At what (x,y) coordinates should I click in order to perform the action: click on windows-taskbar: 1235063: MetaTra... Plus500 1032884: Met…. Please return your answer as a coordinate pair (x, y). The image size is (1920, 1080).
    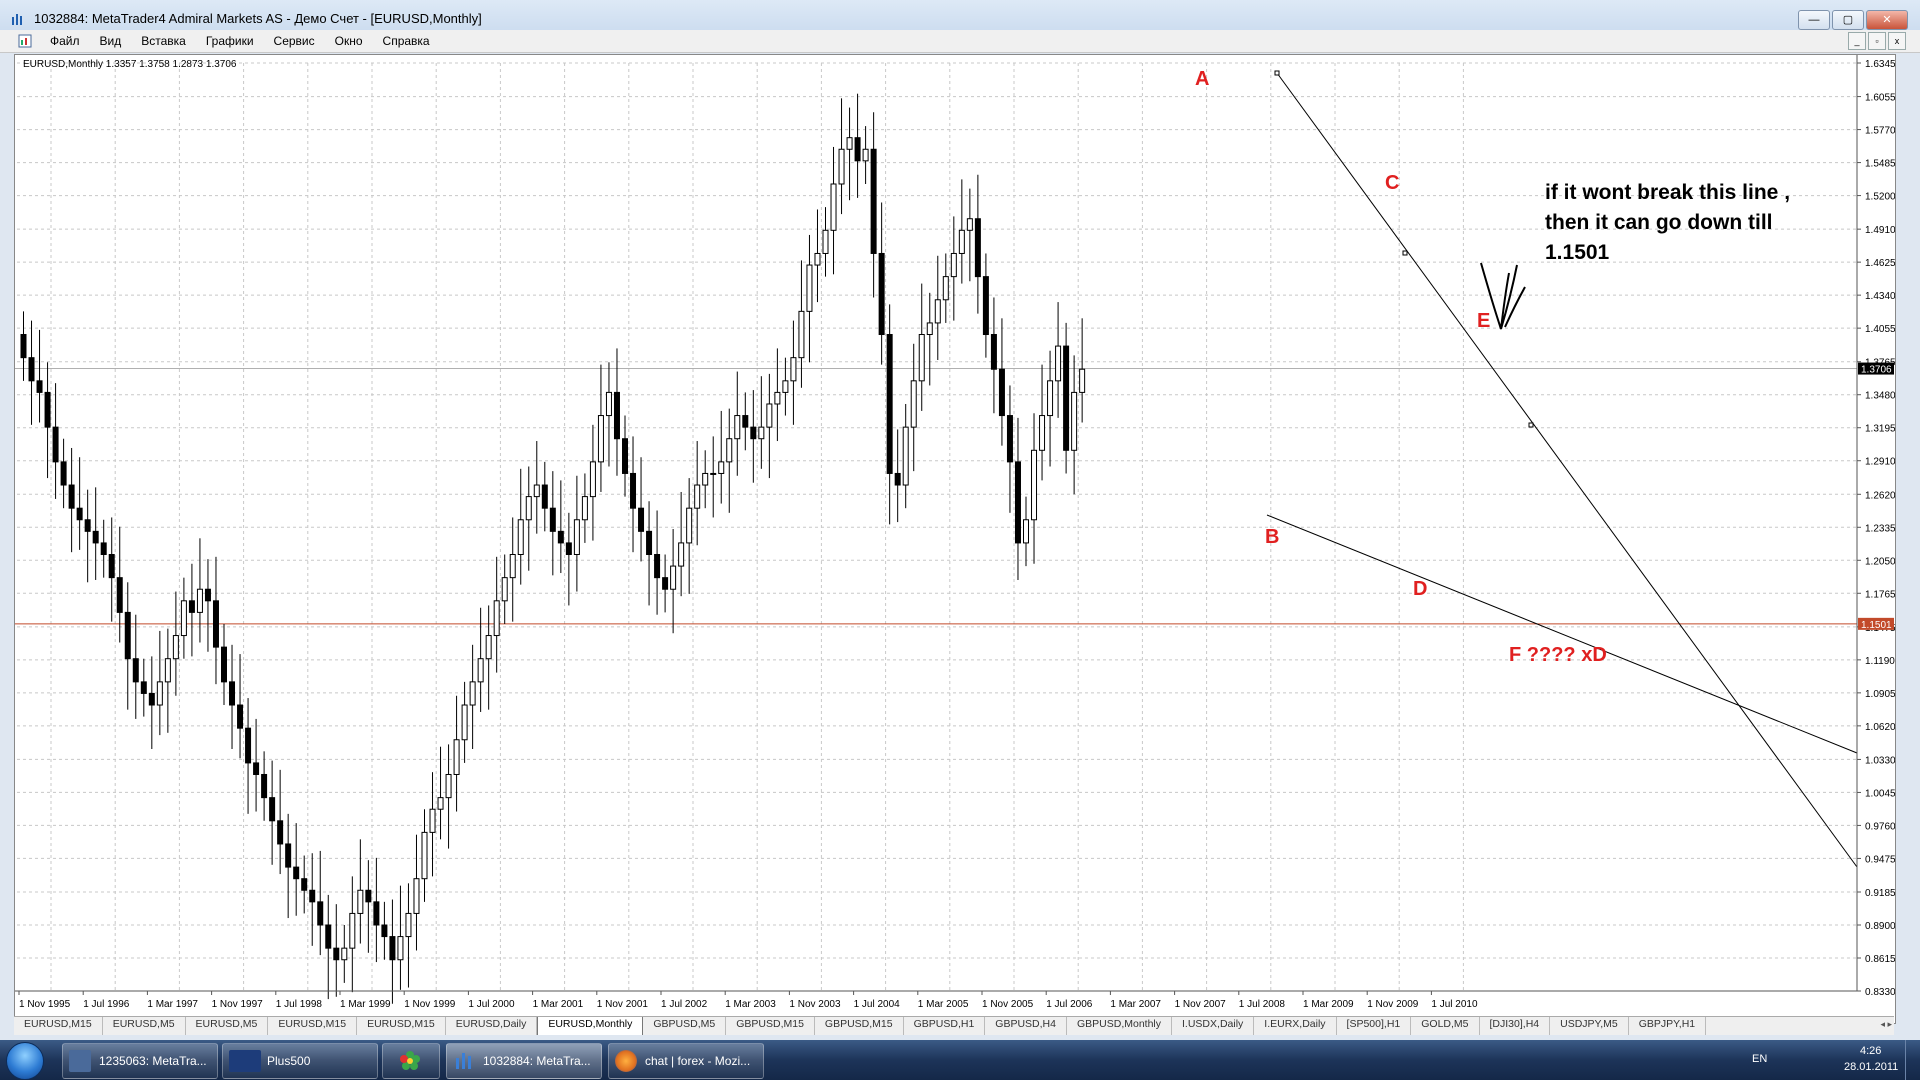
    Looking at the image, I should click on (960, 1060).